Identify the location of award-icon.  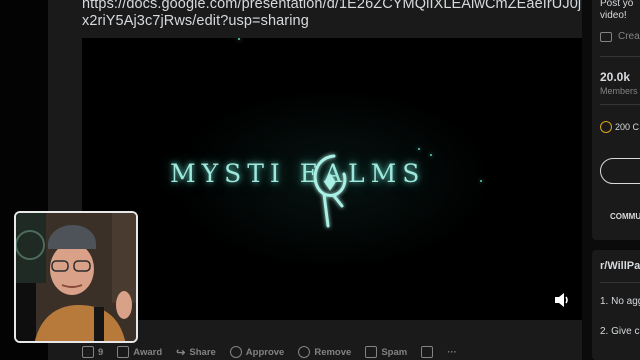
(123, 352).